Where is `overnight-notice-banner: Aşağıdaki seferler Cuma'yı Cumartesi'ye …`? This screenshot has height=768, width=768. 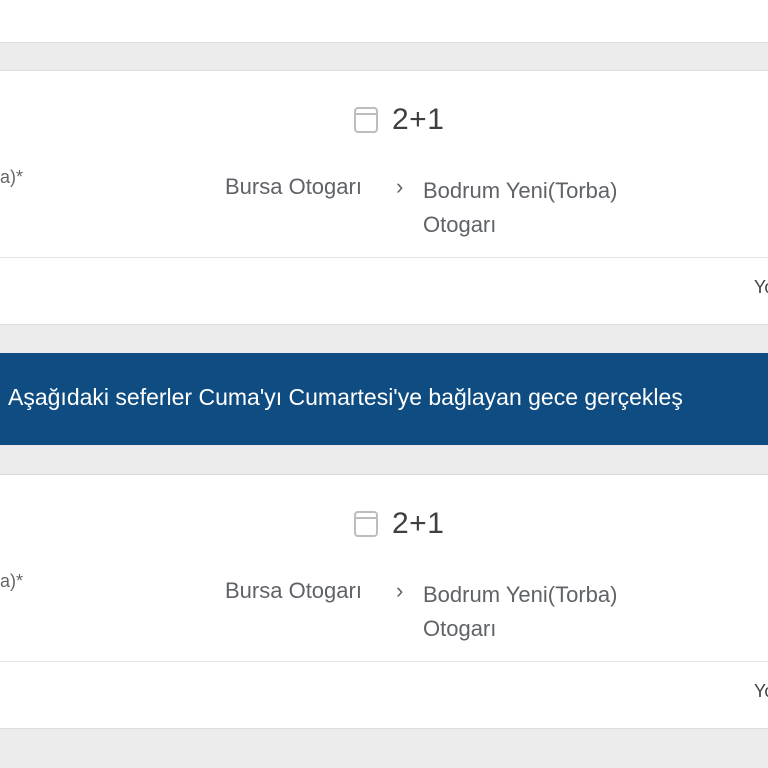
overnight-notice-banner: Aşağıdaki seferler Cuma'yı Cumartesi'ye … is located at coordinates (384, 399).